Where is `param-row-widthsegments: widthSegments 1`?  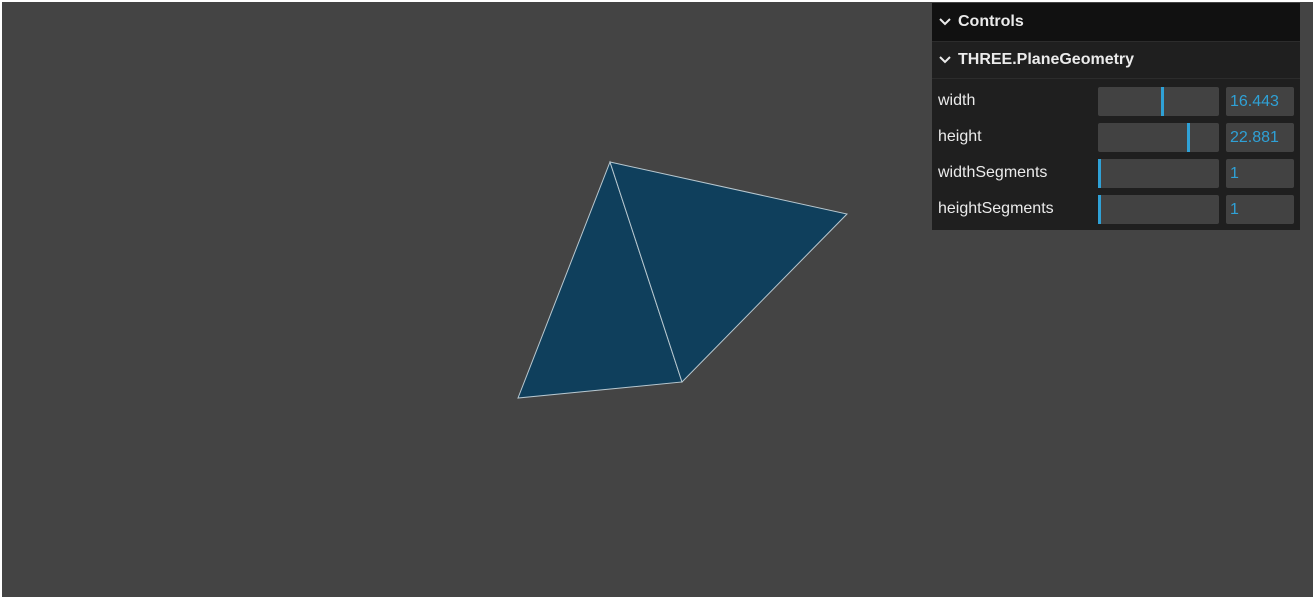 param-row-widthsegments: widthSegments 1 is located at coordinates (1116, 173).